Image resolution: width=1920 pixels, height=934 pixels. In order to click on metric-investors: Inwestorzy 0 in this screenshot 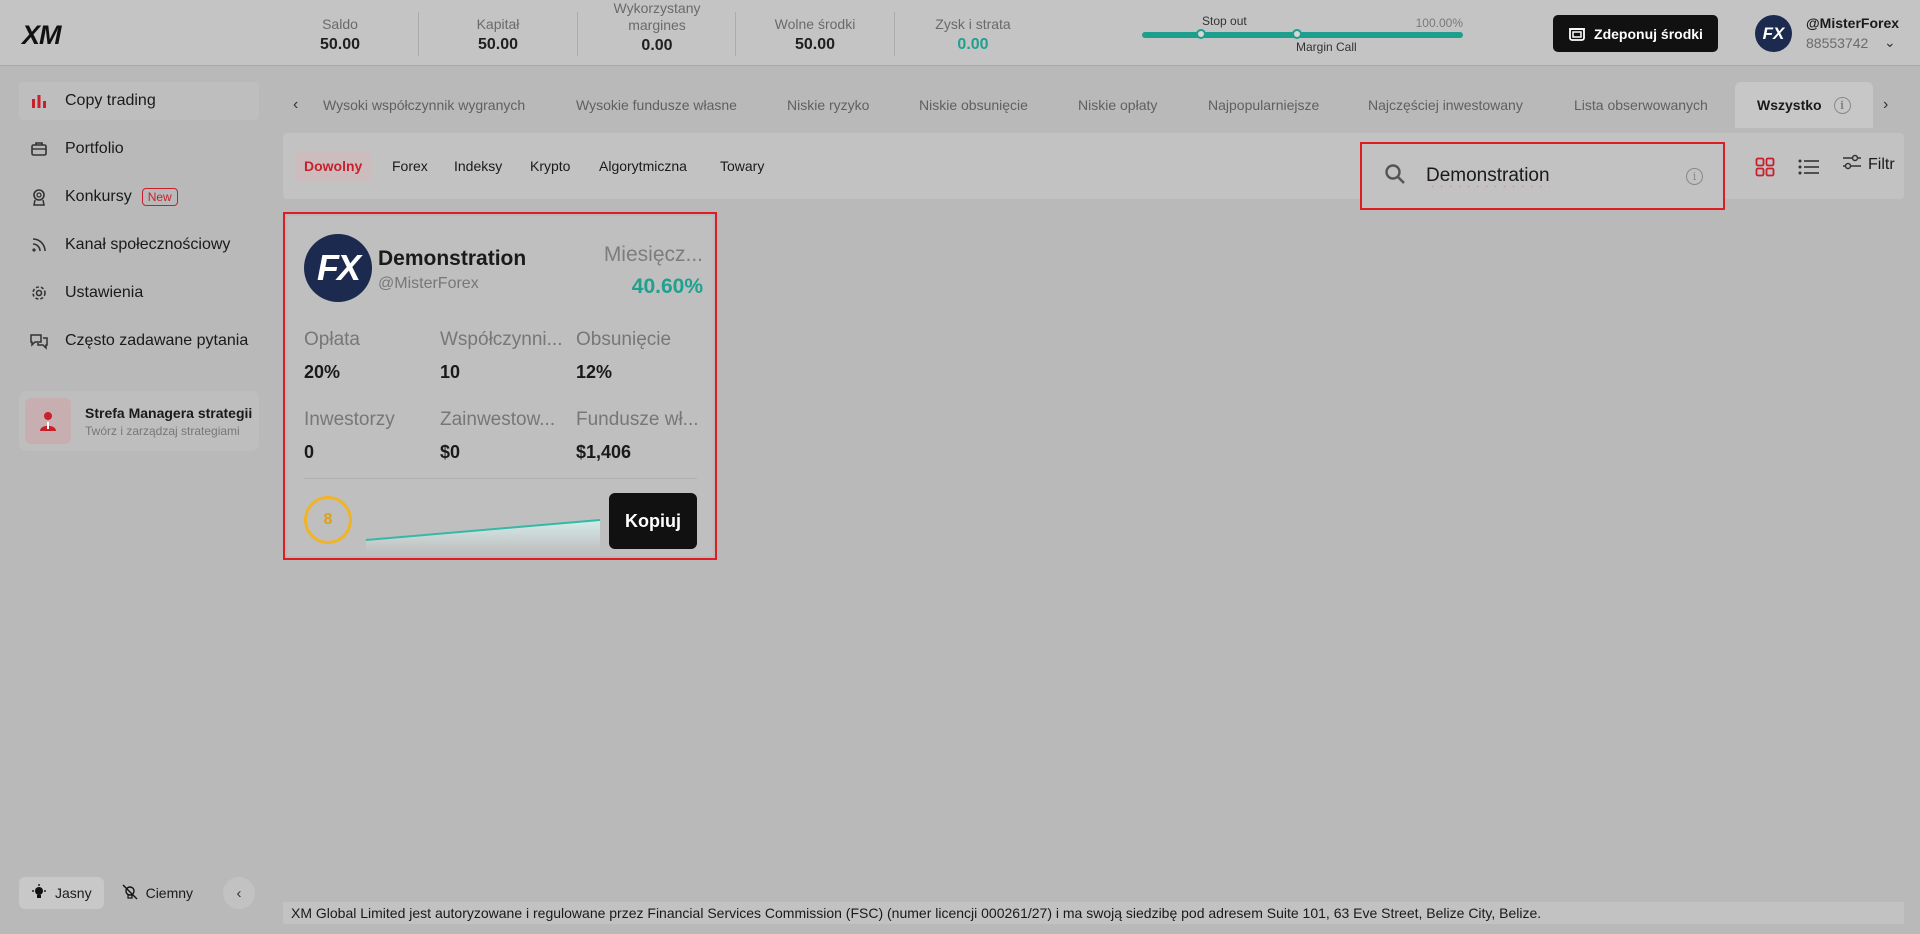, I will do `click(368, 436)`.